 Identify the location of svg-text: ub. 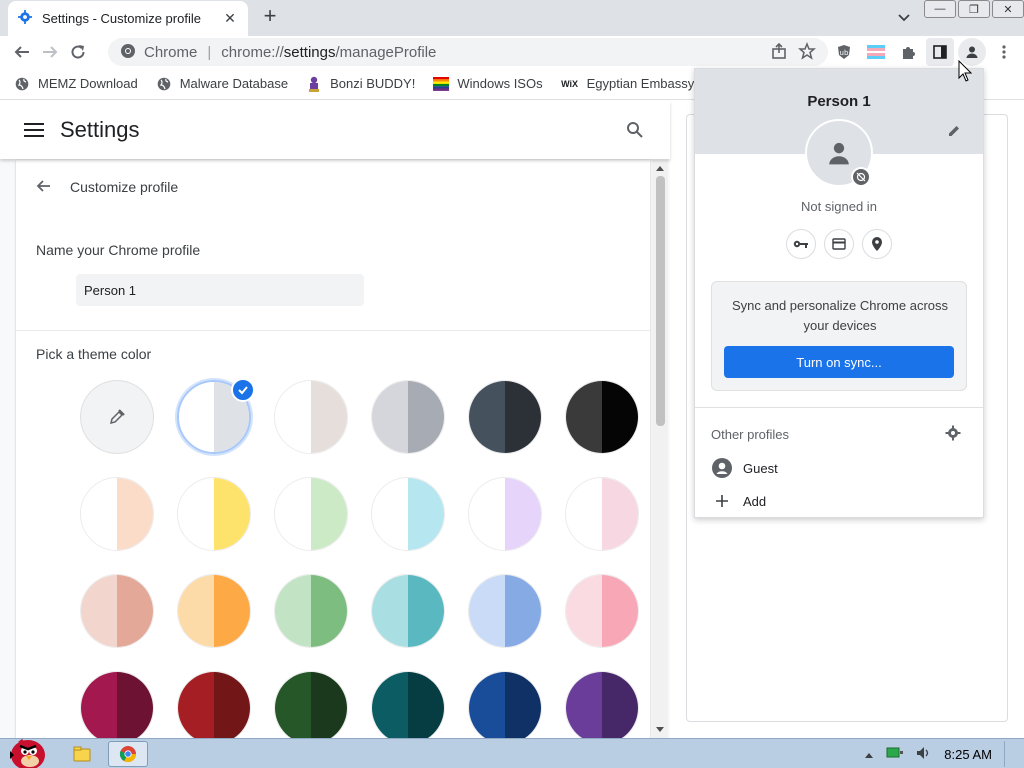
(844, 53).